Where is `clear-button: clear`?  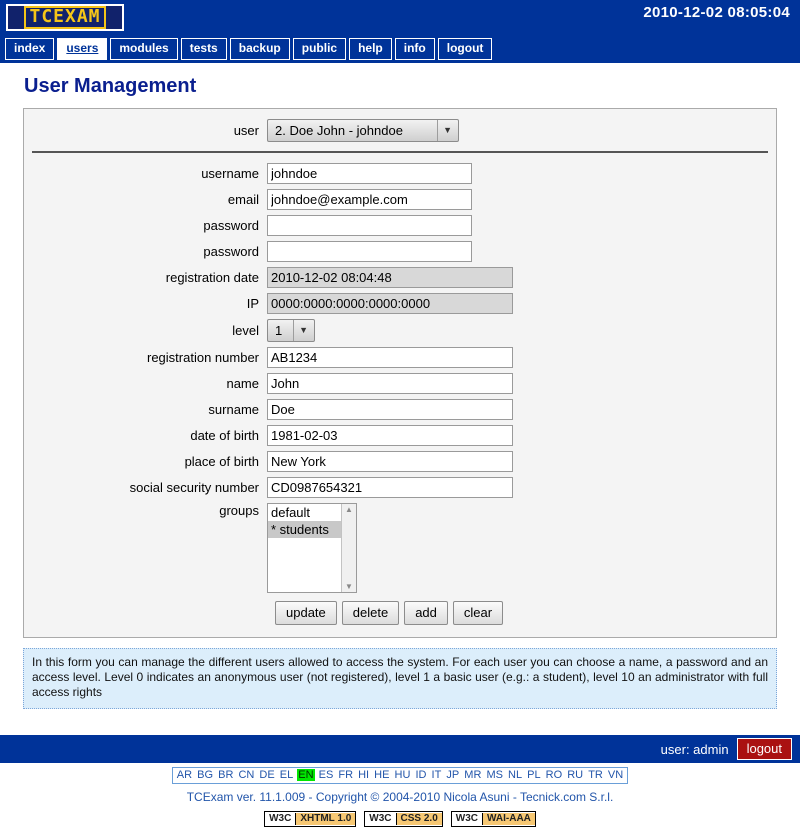 clear-button: clear is located at coordinates (478, 613).